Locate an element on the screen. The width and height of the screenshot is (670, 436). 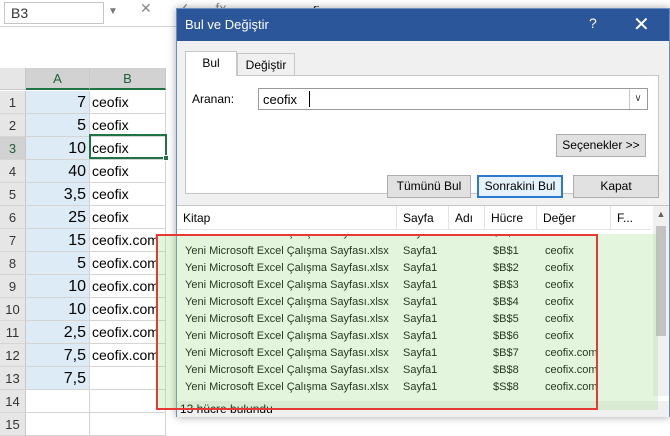
row-header: 2 is located at coordinates (13, 125).